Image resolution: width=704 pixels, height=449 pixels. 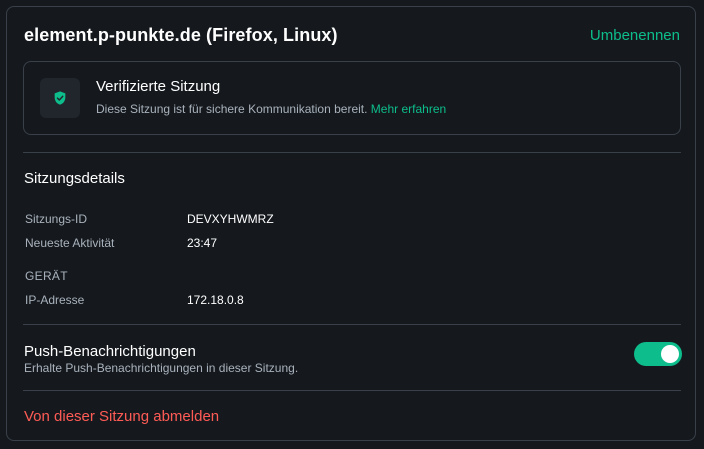 I want to click on ip-address-label: IP-Adresse, so click(x=55, y=300).